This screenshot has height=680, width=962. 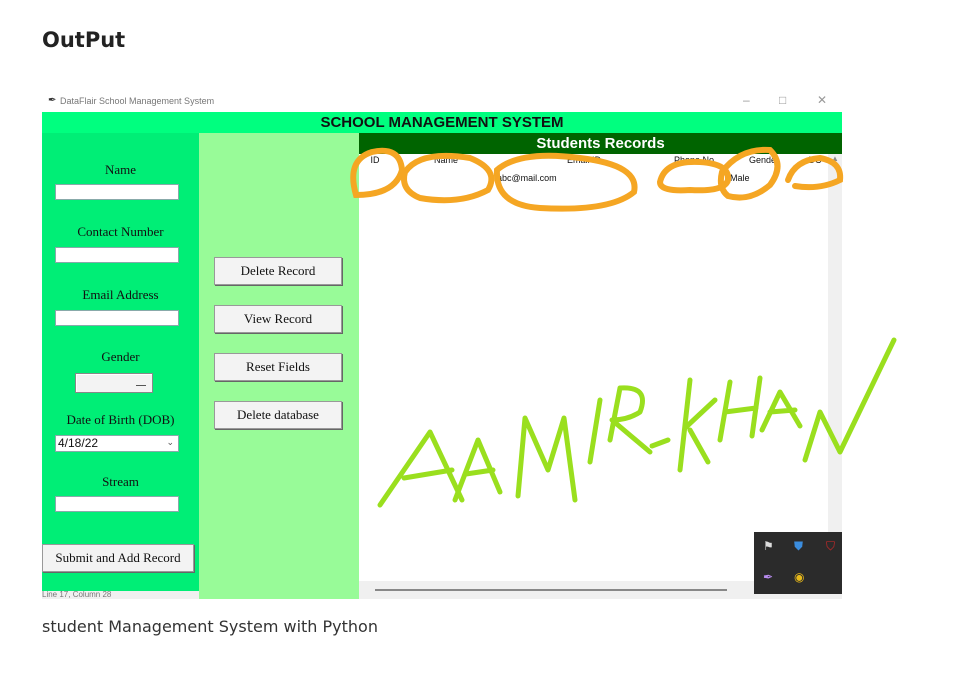 What do you see at coordinates (637, 422) in the screenshot?
I see `signature-scribble` at bounding box center [637, 422].